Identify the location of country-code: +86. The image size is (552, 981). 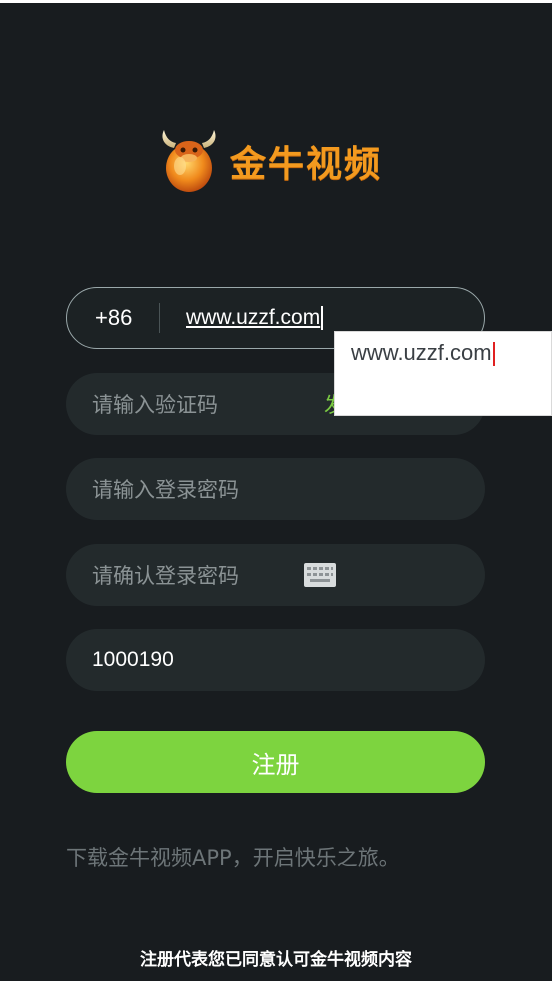
(113, 318).